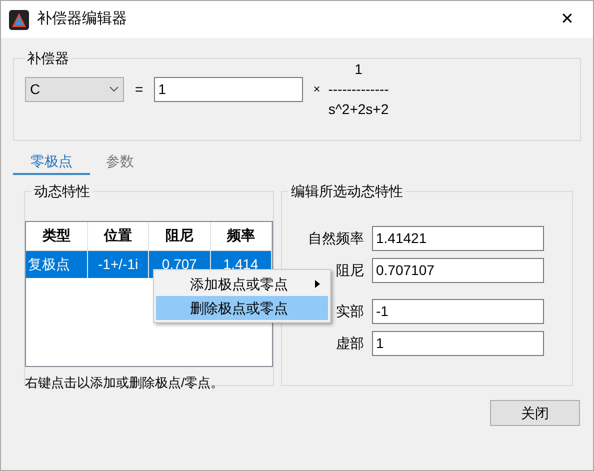  Describe the element at coordinates (567, 19) in the screenshot. I see `close-button: ✕` at that location.